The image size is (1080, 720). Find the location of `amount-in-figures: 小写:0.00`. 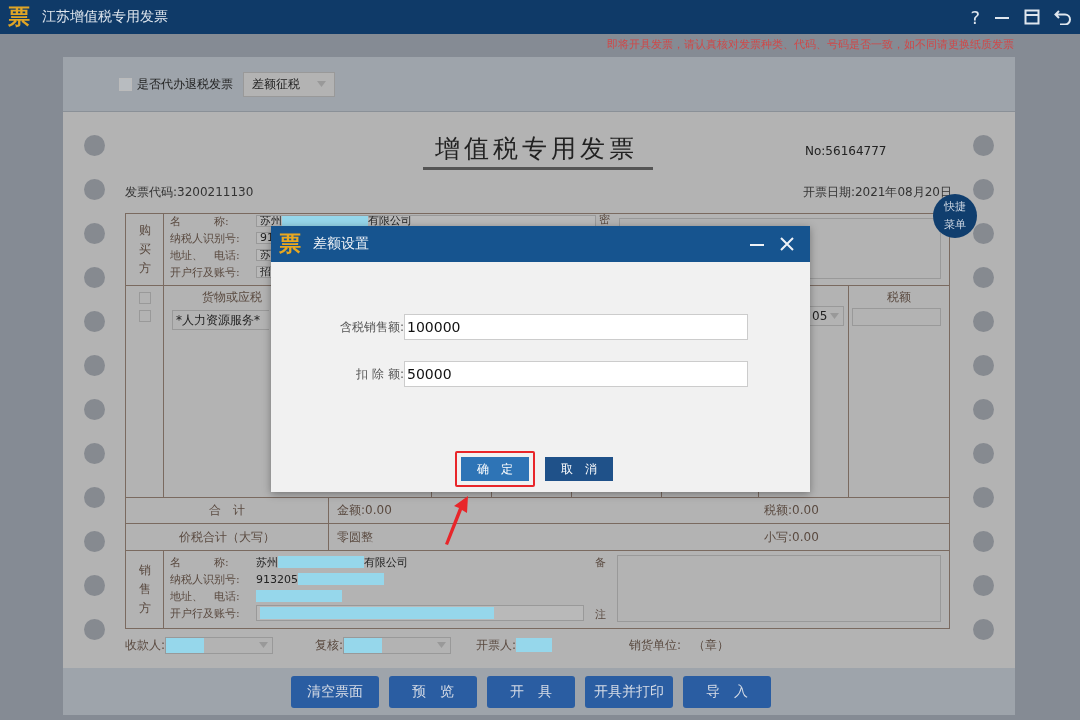

amount-in-figures: 小写:0.00 is located at coordinates (792, 537).